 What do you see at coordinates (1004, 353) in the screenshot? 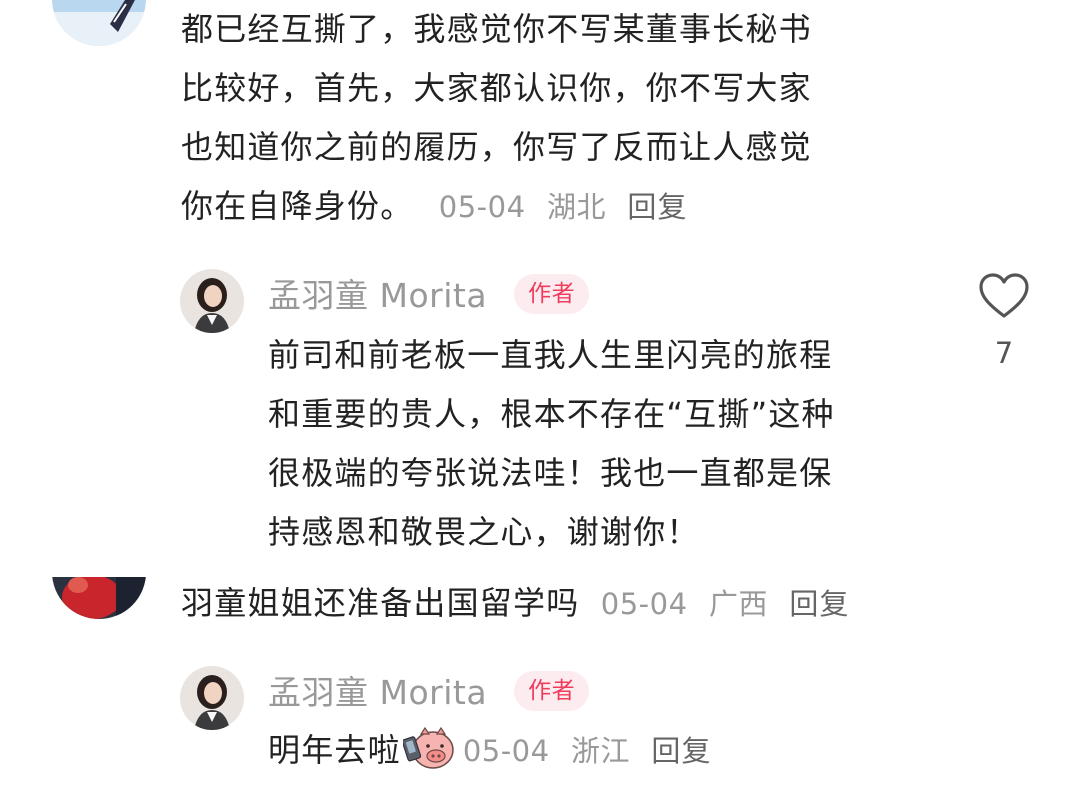
I see `like-count: 7` at bounding box center [1004, 353].